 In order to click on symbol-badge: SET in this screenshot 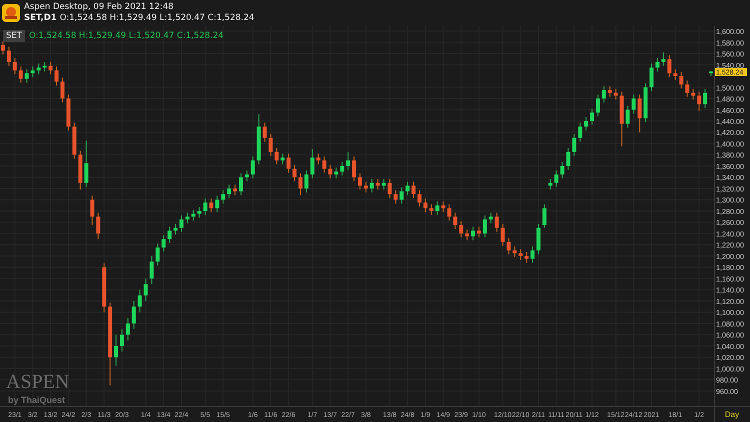, I will do `click(14, 36)`.